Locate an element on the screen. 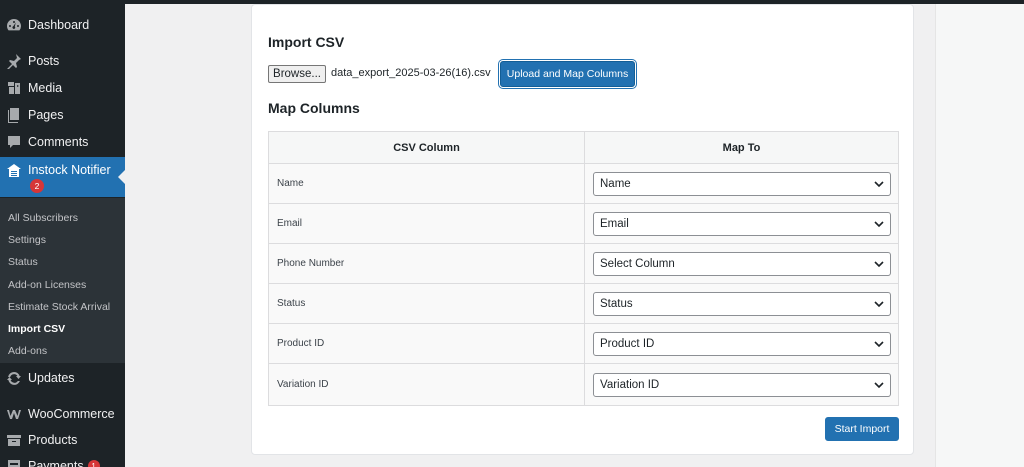 The width and height of the screenshot is (1024, 467). table-row: Variation ID Variation ID is located at coordinates (583, 384).